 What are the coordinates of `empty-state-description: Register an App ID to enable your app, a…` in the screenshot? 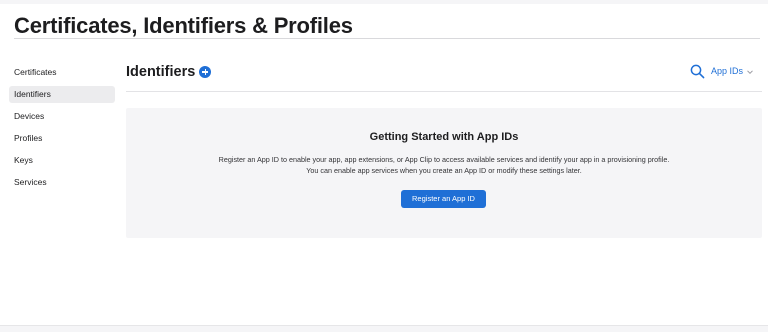 It's located at (444, 165).